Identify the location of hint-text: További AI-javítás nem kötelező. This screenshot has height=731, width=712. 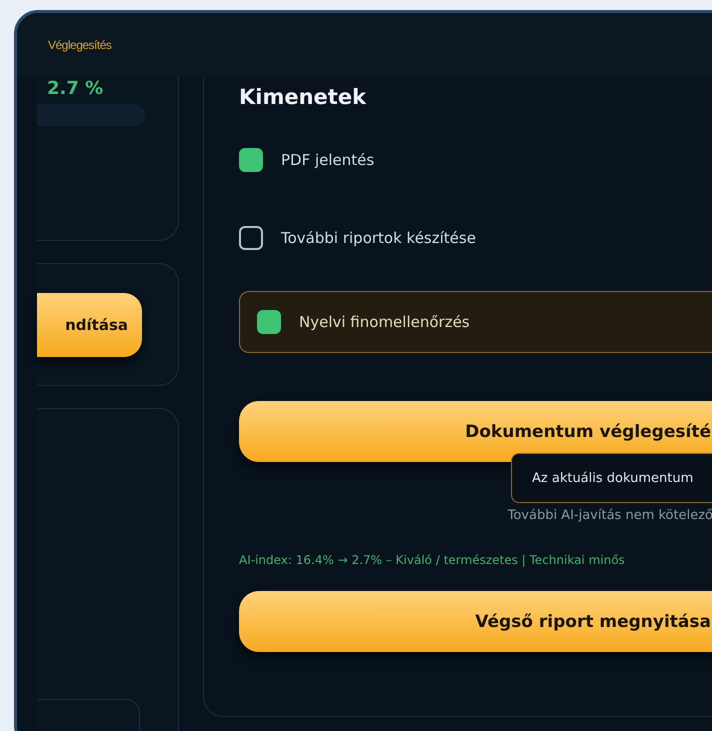
(609, 515).